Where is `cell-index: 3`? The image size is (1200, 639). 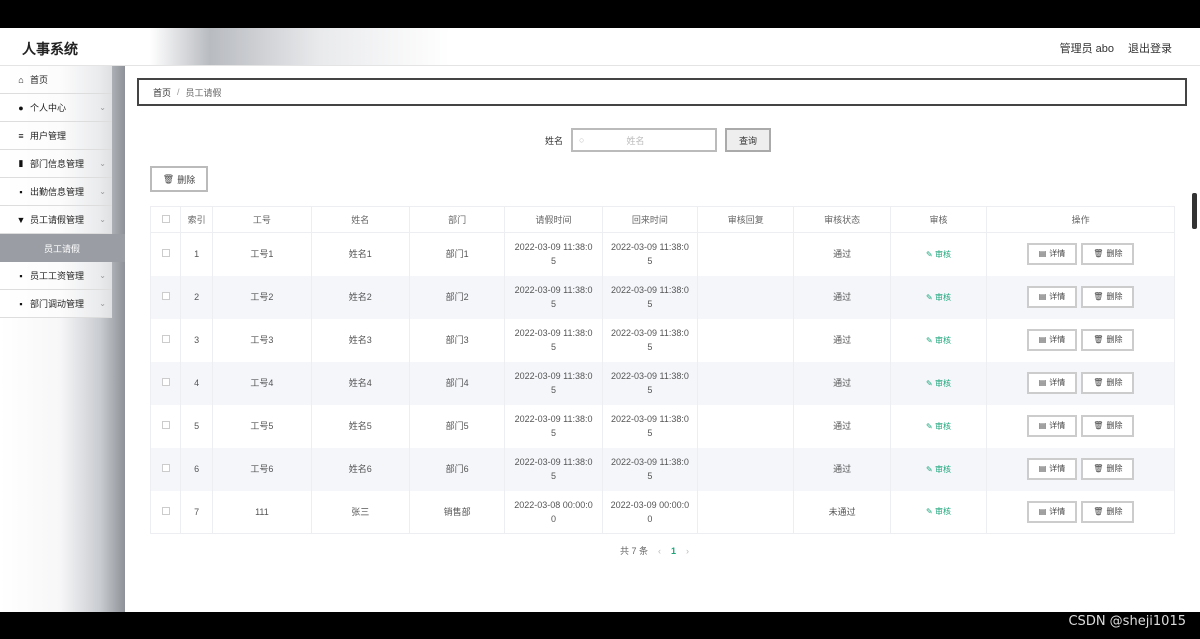
cell-index: 3 is located at coordinates (197, 340).